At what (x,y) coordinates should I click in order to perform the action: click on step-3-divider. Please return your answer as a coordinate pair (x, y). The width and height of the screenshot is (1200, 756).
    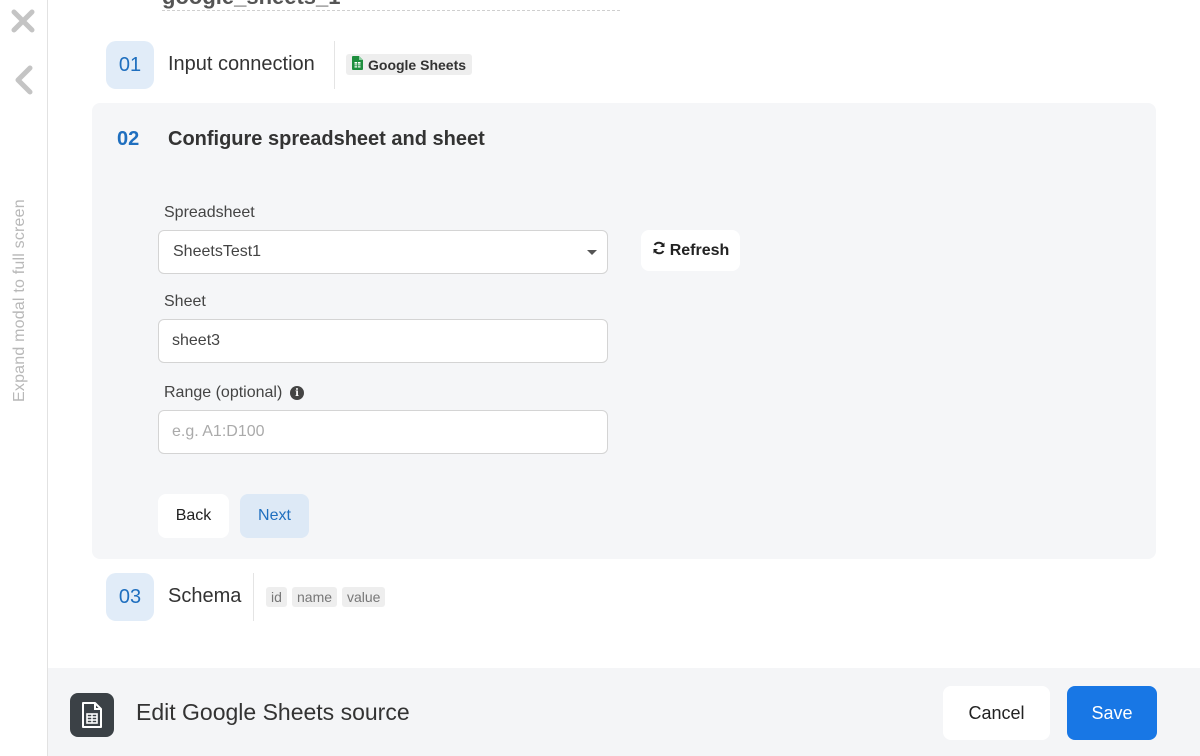
    Looking at the image, I should click on (253, 597).